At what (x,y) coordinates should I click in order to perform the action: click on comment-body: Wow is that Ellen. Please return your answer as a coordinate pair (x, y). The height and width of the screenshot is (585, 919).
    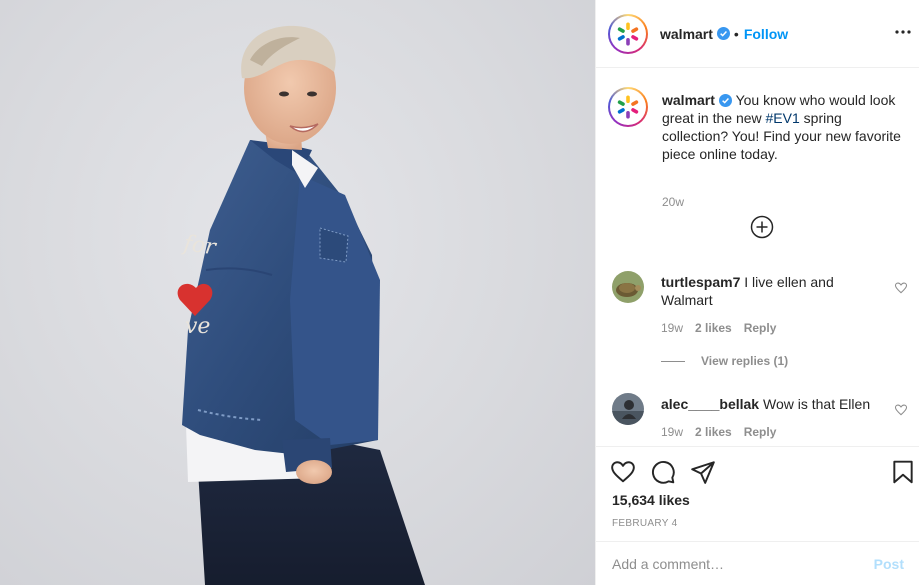
    Looking at the image, I should click on (816, 404).